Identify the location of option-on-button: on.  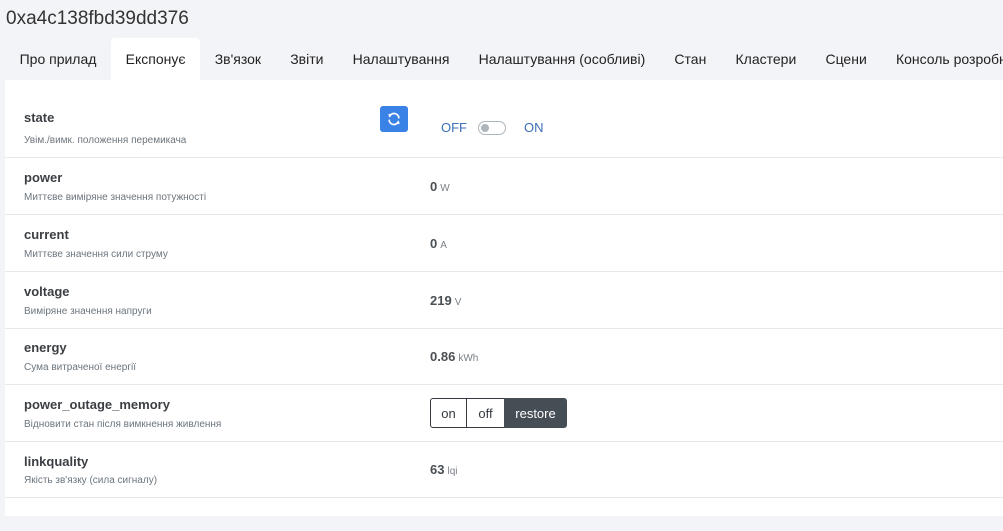
(448, 413).